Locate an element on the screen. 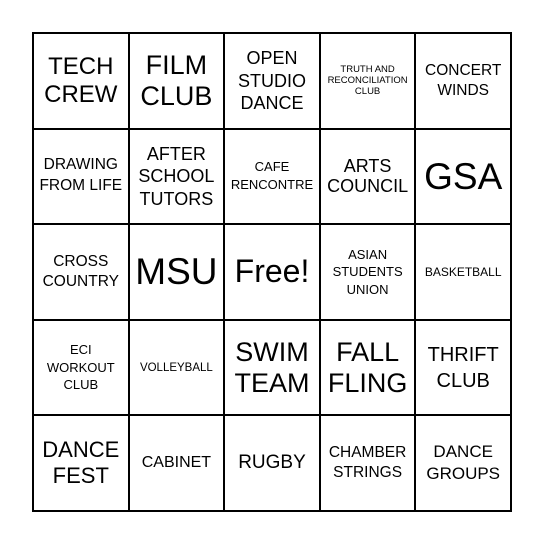  bingo-cell: DANCE GROUPS is located at coordinates (463, 463).